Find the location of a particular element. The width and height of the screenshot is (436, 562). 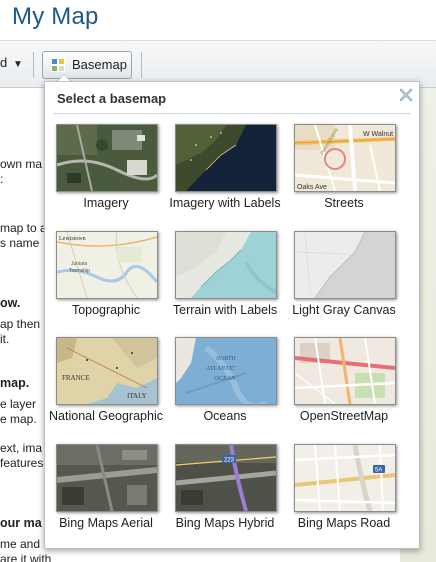

streets-thumbnail: W Walnut Oaks Ave Pennsylvania is located at coordinates (345, 158).